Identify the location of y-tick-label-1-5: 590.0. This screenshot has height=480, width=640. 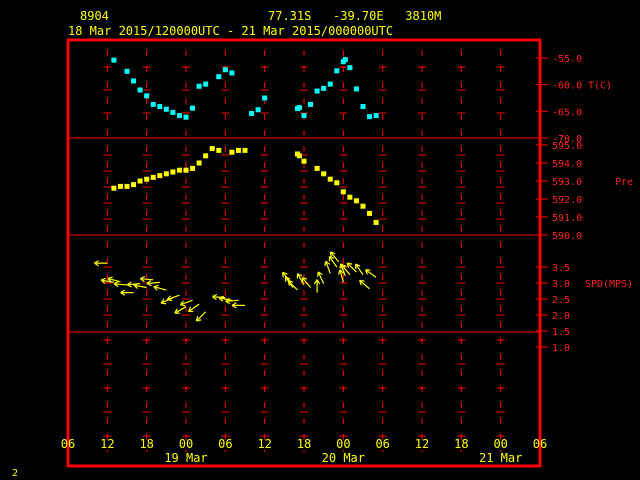
(567, 236).